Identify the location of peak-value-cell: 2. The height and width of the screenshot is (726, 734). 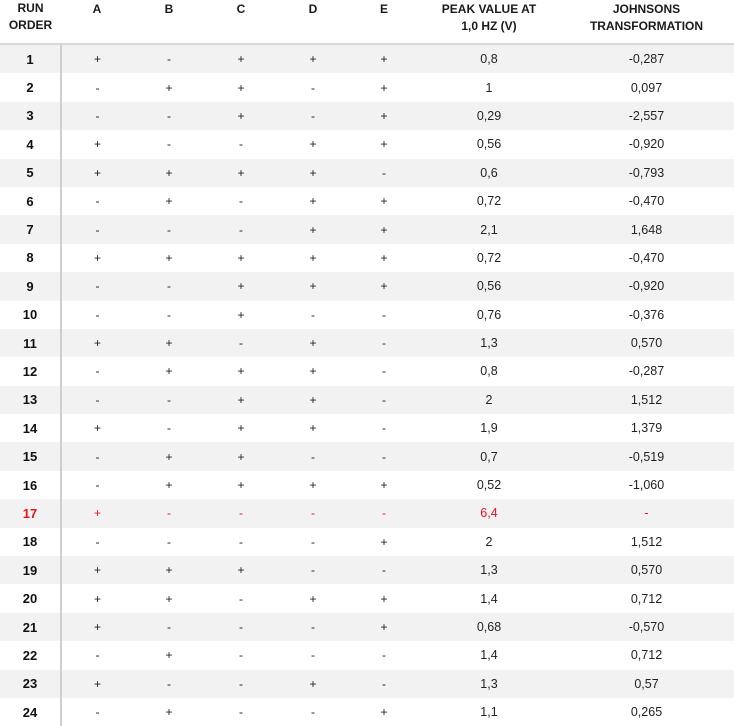
(489, 400).